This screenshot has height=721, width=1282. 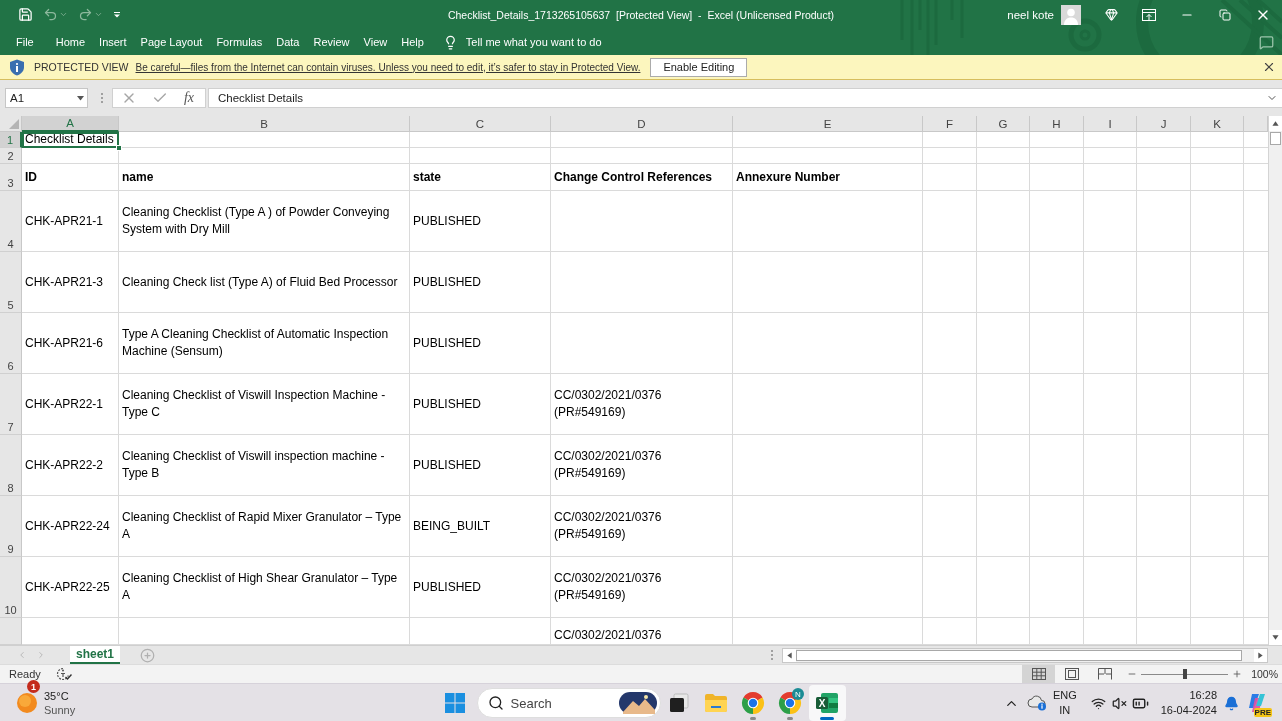 What do you see at coordinates (1071, 674) in the screenshot?
I see `page-layout-icon` at bounding box center [1071, 674].